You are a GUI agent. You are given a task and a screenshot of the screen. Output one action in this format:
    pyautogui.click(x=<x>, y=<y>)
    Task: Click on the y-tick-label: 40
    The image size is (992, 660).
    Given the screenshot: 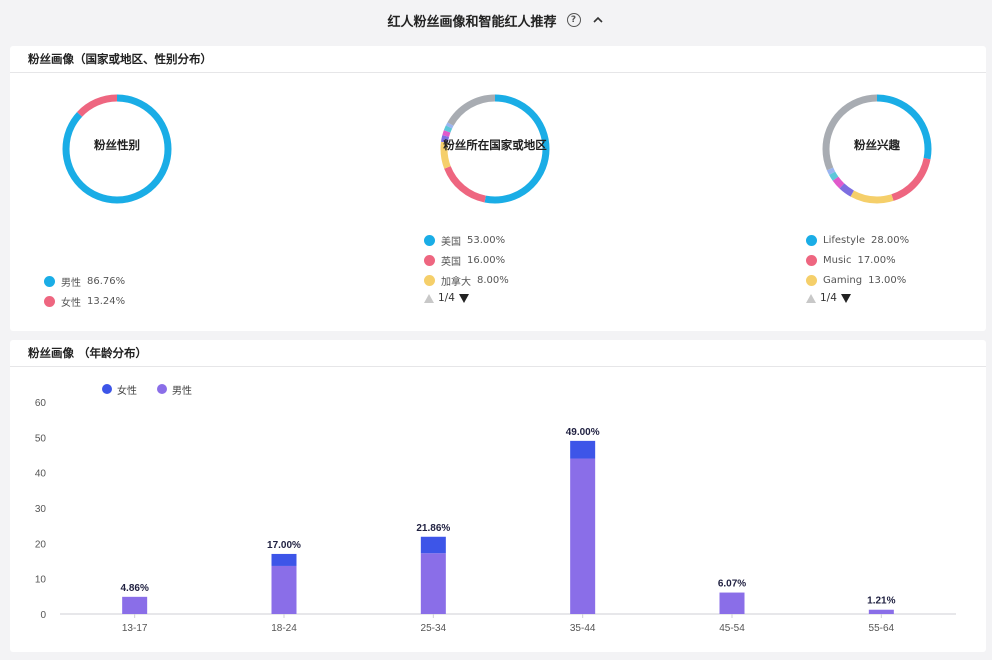 What is the action you would take?
    pyautogui.click(x=41, y=474)
    